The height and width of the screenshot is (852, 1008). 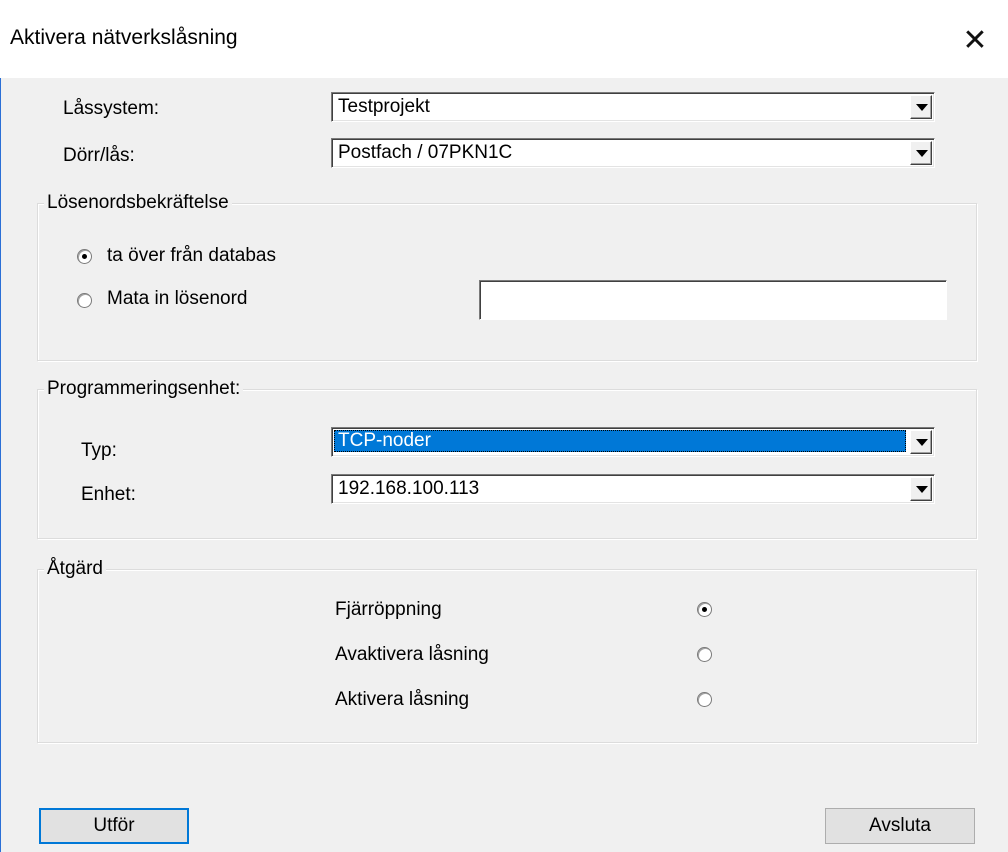 I want to click on unit-value: 192.168.100.113, so click(x=409, y=488).